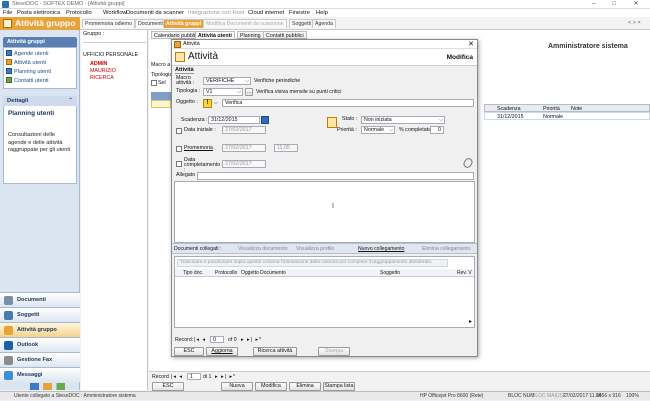 The height and width of the screenshot is (401, 650). What do you see at coordinates (223, 92) in the screenshot?
I see `tipologia-select: V1 ⌵` at bounding box center [223, 92].